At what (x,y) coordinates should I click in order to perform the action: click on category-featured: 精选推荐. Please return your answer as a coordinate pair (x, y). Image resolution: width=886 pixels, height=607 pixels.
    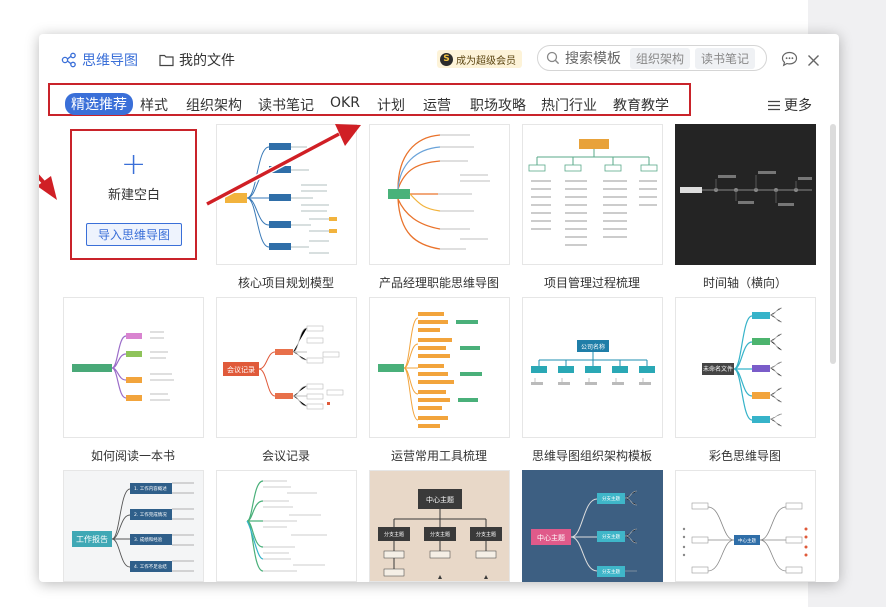
    Looking at the image, I should click on (99, 104).